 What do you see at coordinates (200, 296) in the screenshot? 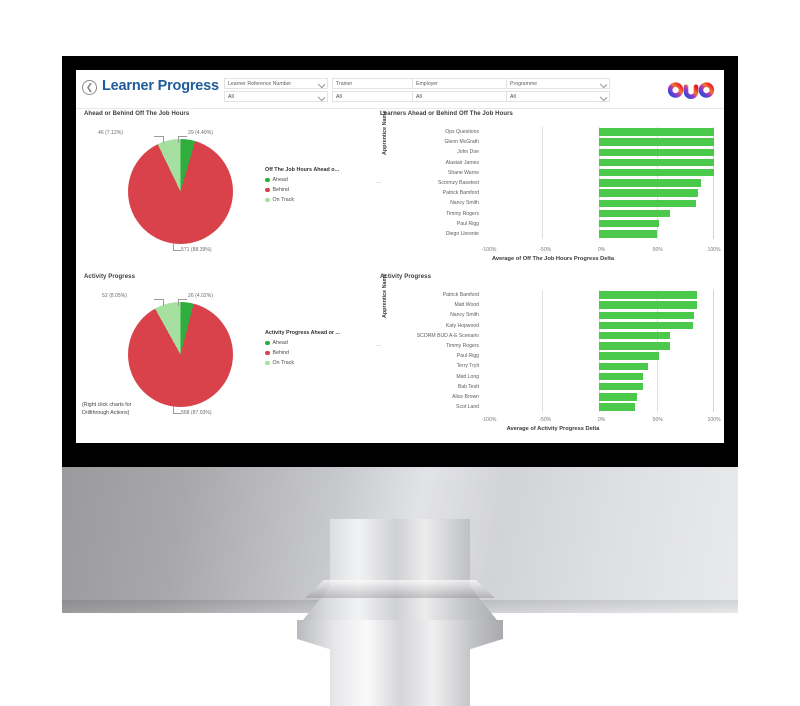
I see `pie-label-ahead: 26 (4.02%)` at bounding box center [200, 296].